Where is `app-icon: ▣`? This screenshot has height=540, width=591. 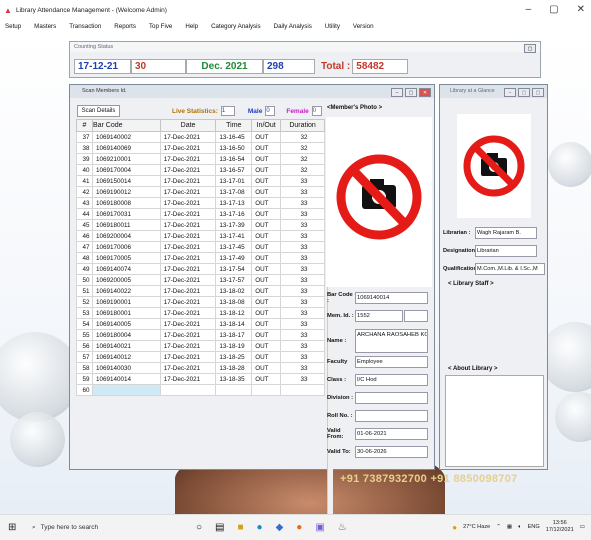
app-icon: ▣ is located at coordinates (319, 527).